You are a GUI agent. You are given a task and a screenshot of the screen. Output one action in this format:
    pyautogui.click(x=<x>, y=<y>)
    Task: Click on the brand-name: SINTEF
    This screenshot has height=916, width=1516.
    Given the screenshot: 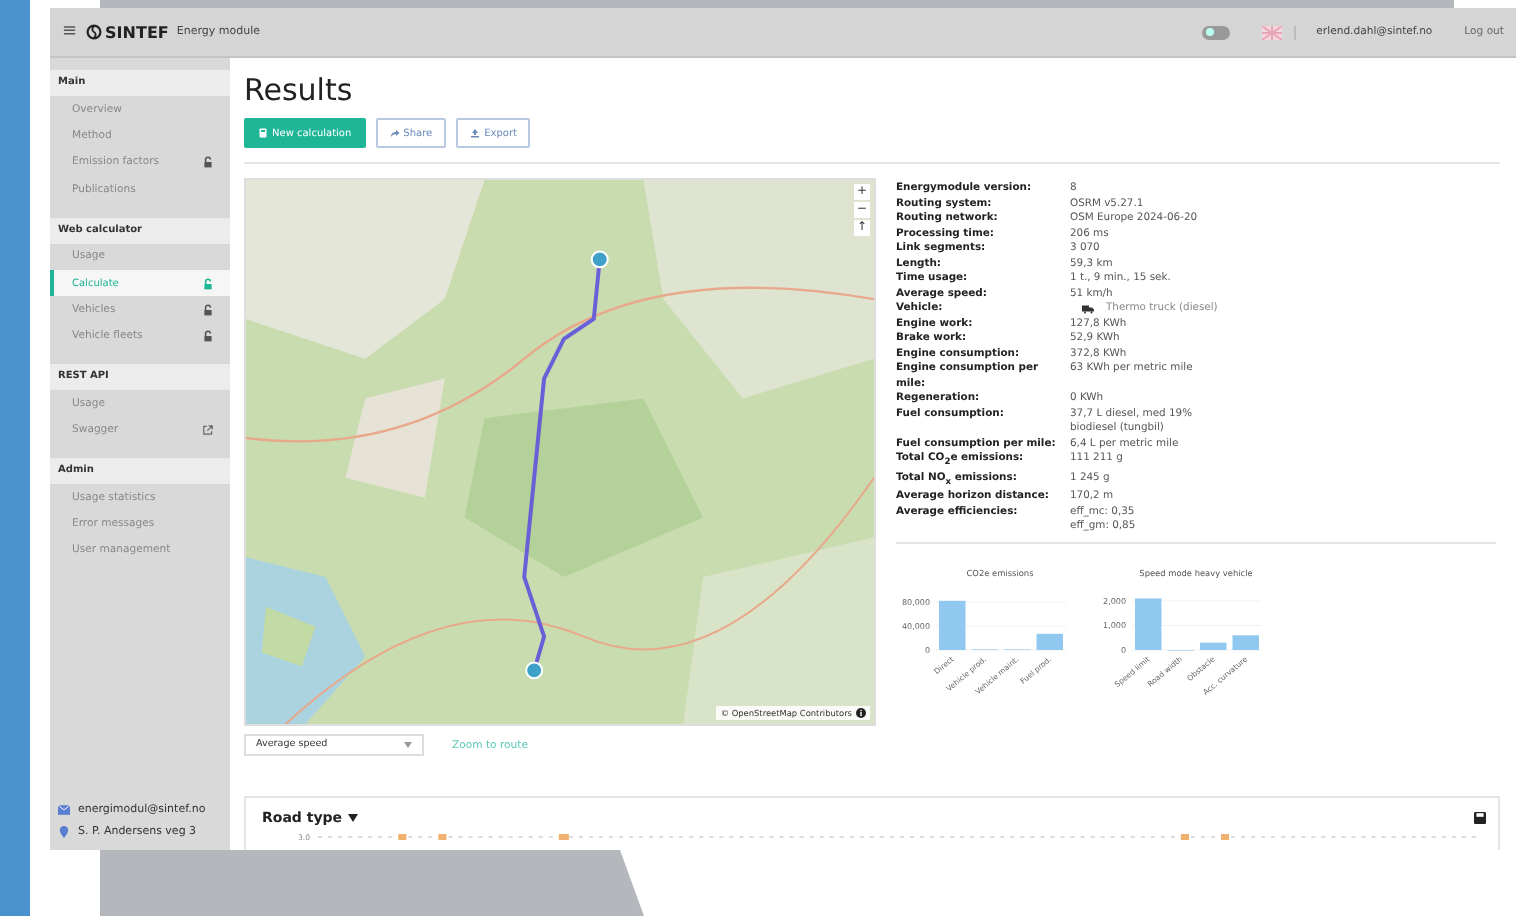 What is the action you would take?
    pyautogui.click(x=137, y=32)
    